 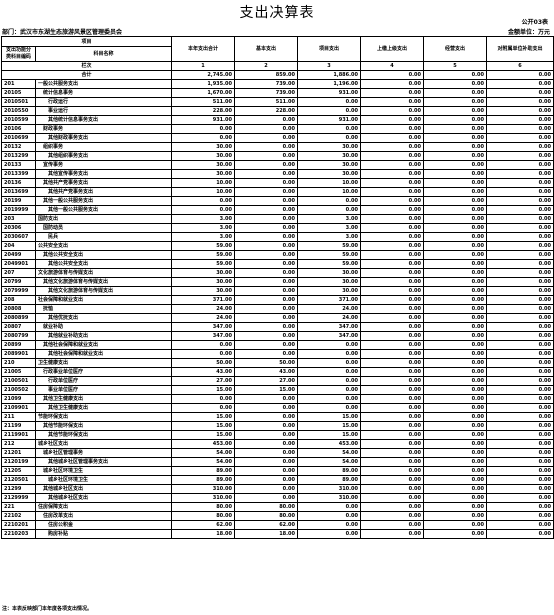 What do you see at coordinates (203, 318) in the screenshot?
I see `row-value: 24.00` at bounding box center [203, 318].